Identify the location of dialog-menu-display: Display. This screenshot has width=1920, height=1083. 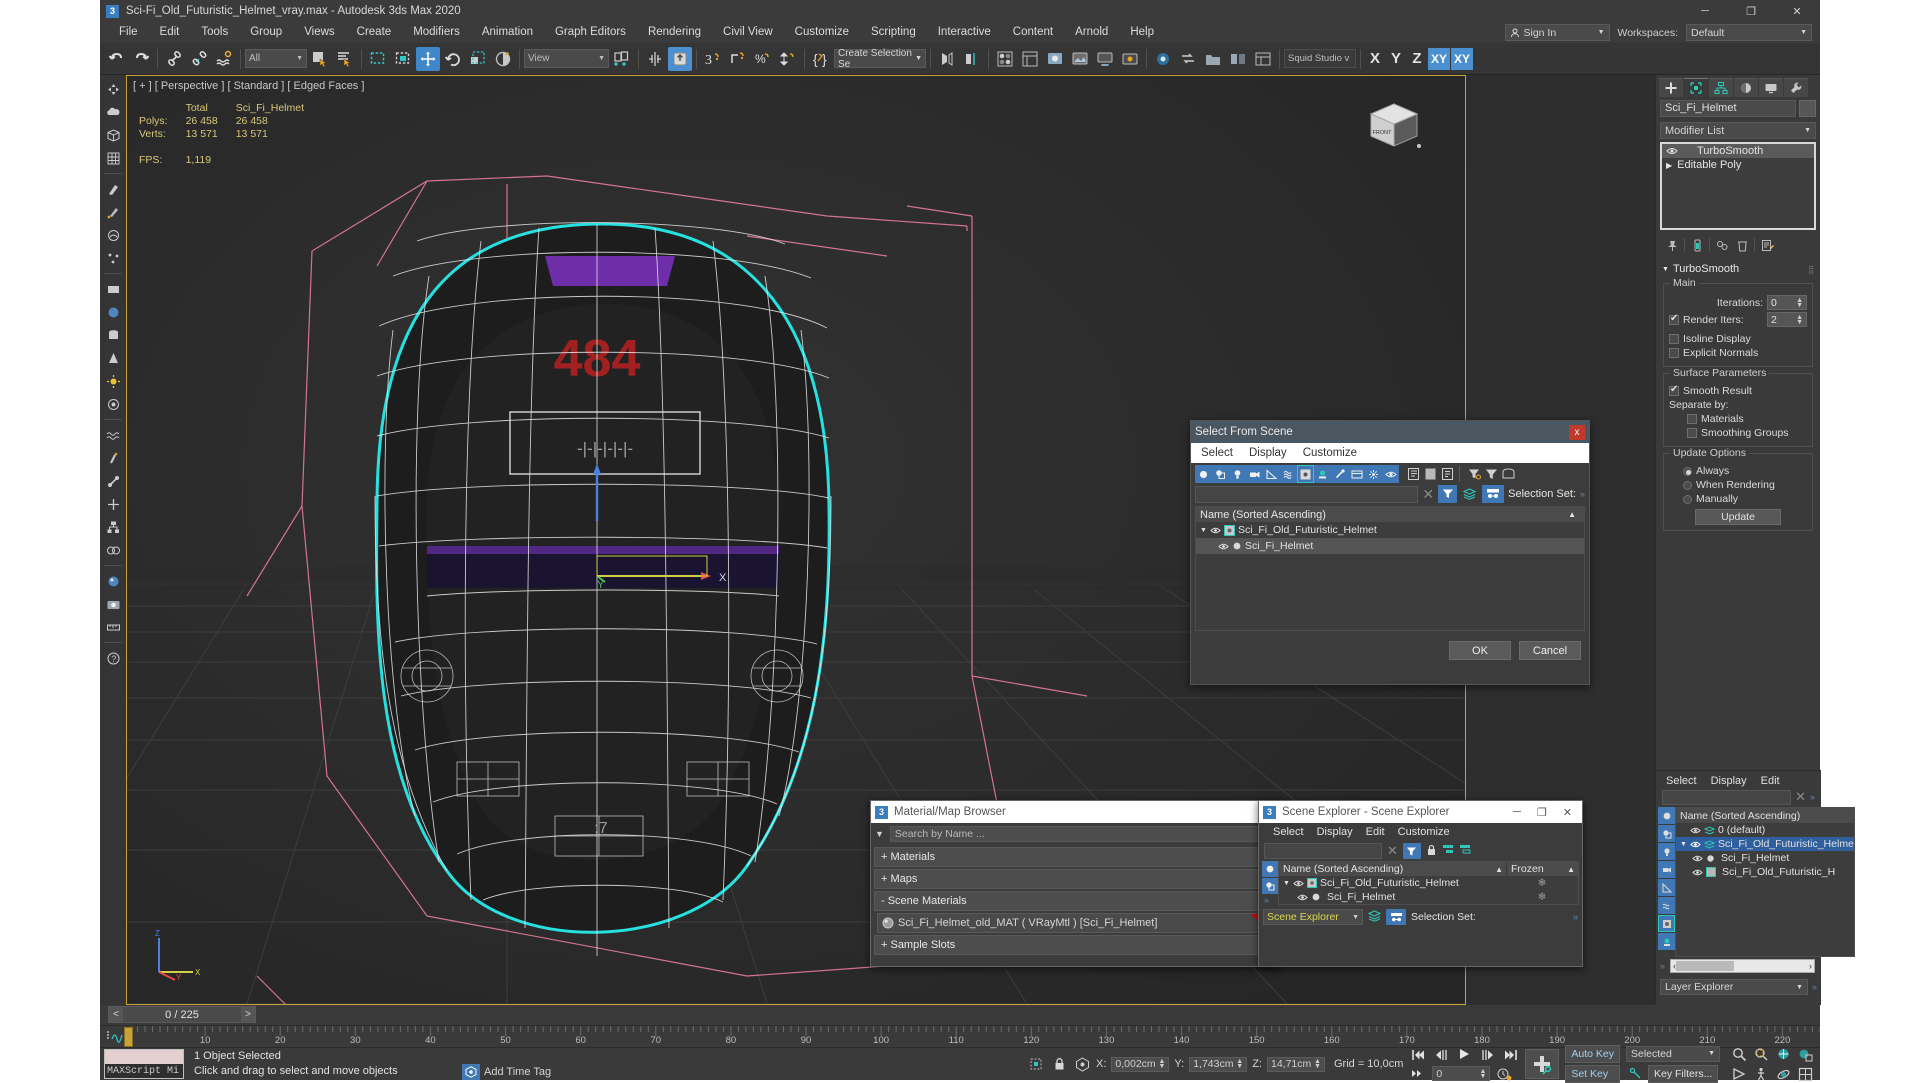
(1268, 453).